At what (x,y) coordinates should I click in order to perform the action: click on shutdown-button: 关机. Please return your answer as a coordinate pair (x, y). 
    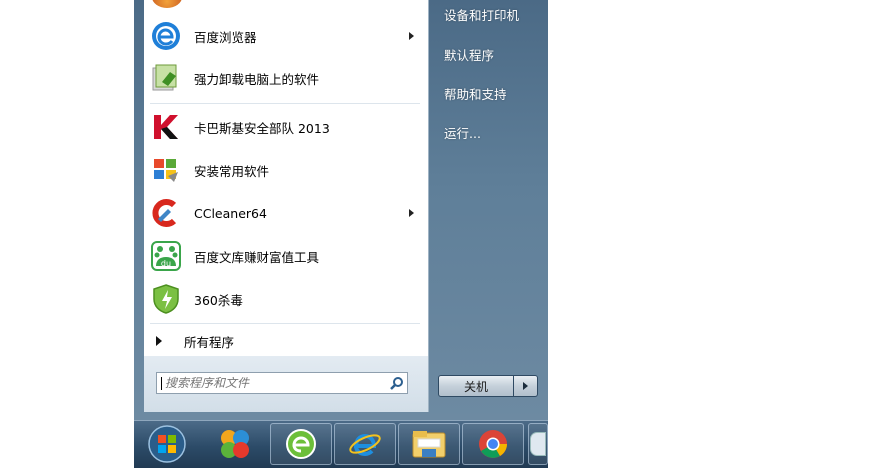
    Looking at the image, I should click on (476, 386).